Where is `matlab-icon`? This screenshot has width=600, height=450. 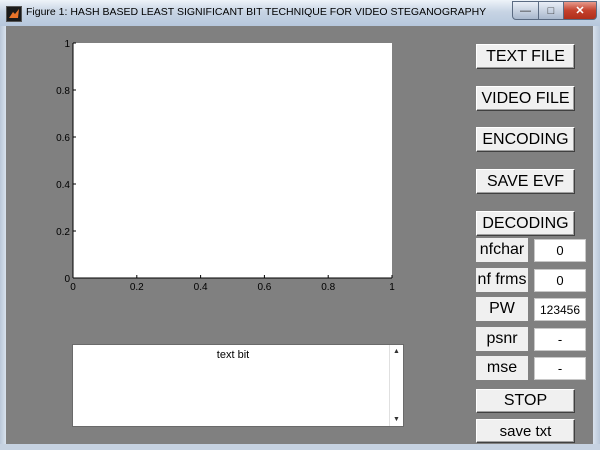
matlab-icon is located at coordinates (14, 14).